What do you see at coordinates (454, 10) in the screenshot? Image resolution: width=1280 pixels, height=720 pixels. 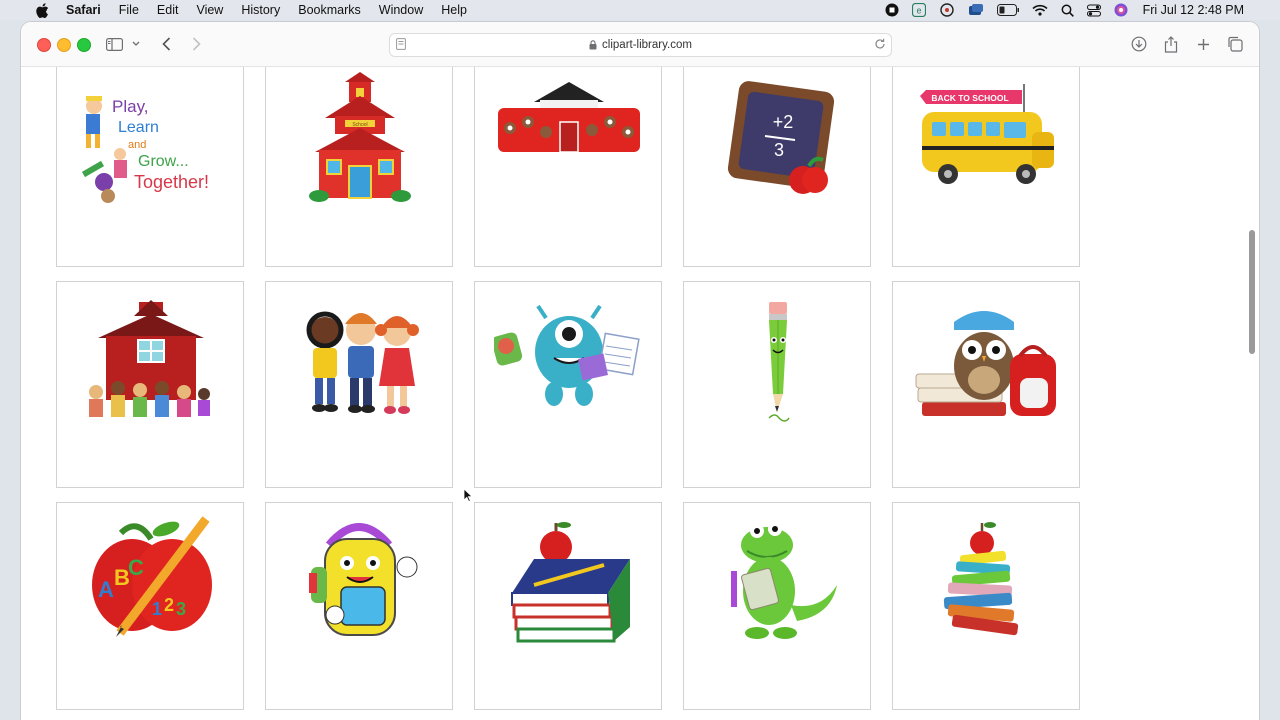 I see `menu-help: Help` at bounding box center [454, 10].